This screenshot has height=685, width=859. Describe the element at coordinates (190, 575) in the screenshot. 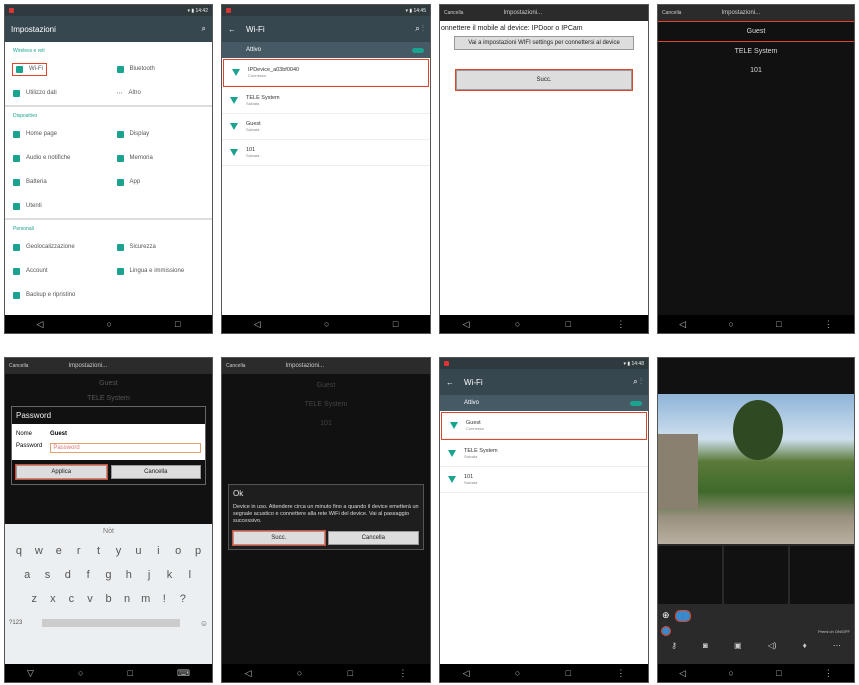

I see `key-l: l` at that location.